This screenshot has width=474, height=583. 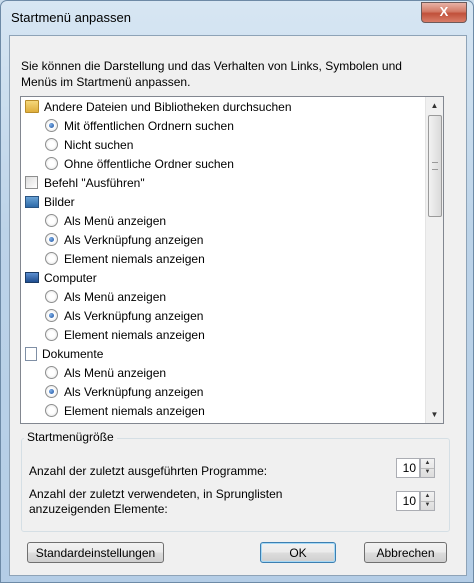 What do you see at coordinates (32, 201) in the screenshot?
I see `pictures-icon` at bounding box center [32, 201].